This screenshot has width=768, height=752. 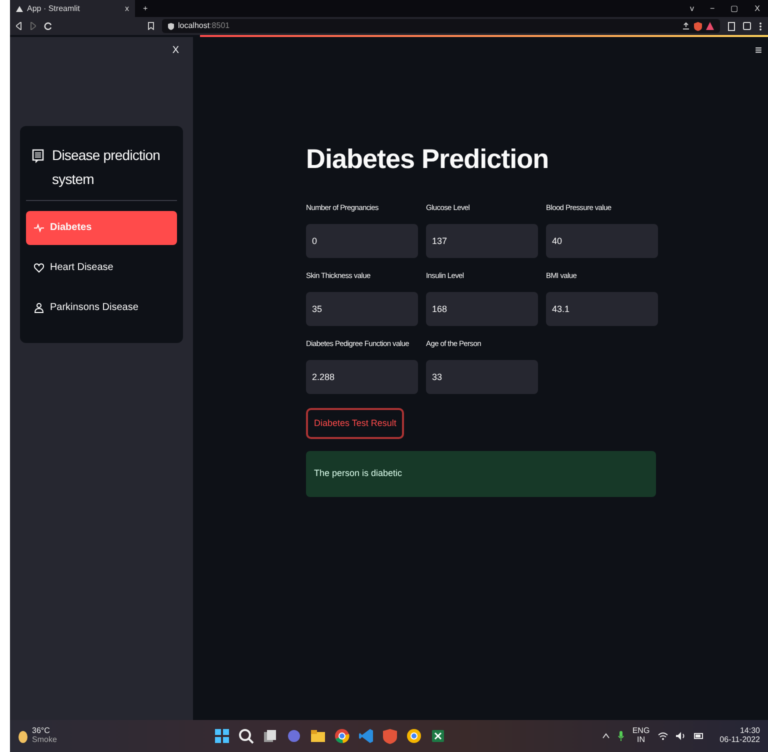 What do you see at coordinates (438, 736) in the screenshot?
I see `spreadsheet-icon` at bounding box center [438, 736].